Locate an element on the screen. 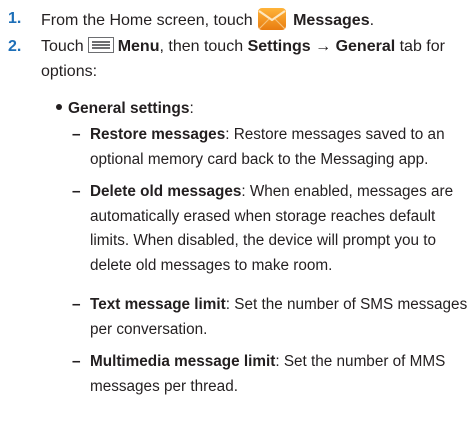 The height and width of the screenshot is (421, 473). section-title: General settings is located at coordinates (129, 108).